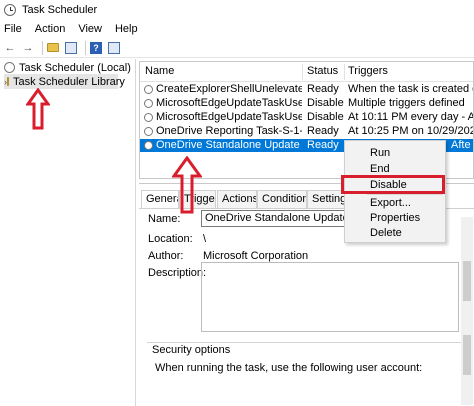 The height and width of the screenshot is (406, 474). I want to click on security-options-heading: Security options, so click(191, 350).